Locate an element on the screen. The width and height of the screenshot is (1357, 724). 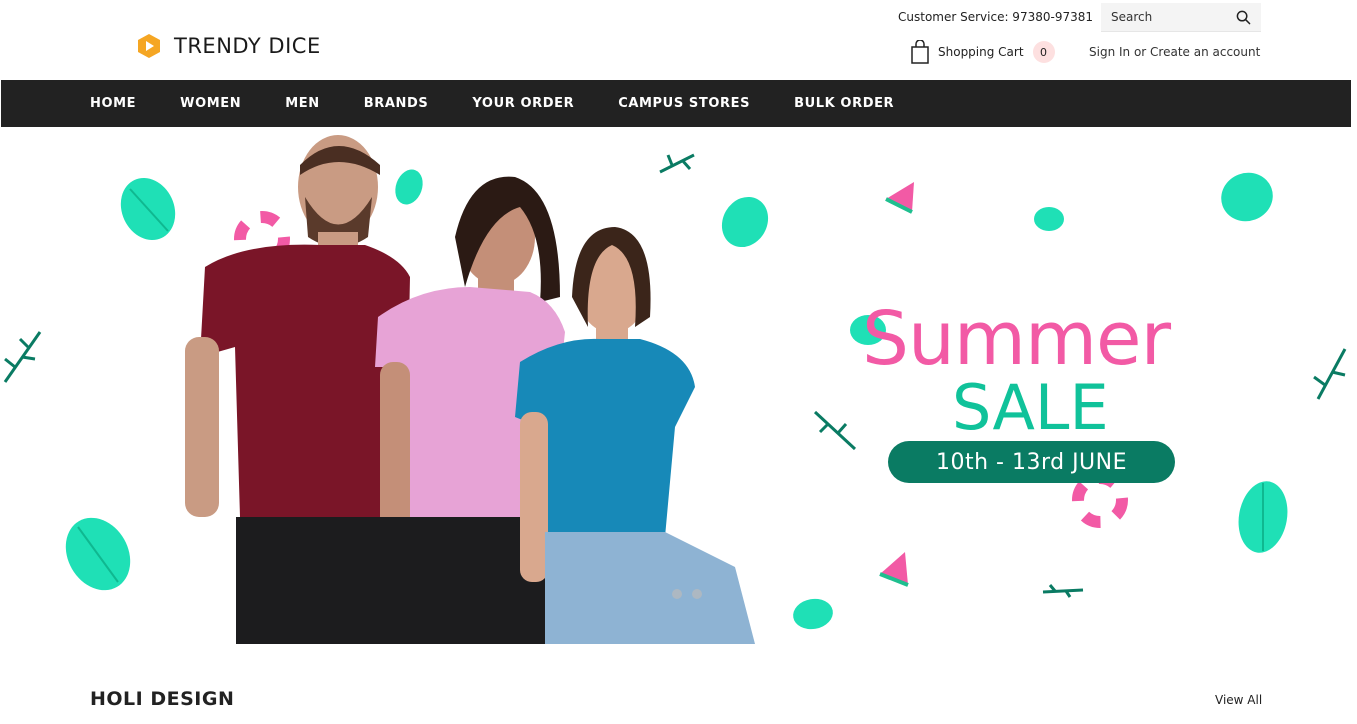
shopping-cart-link: Shopping Cart 0 is located at coordinates (982, 52).